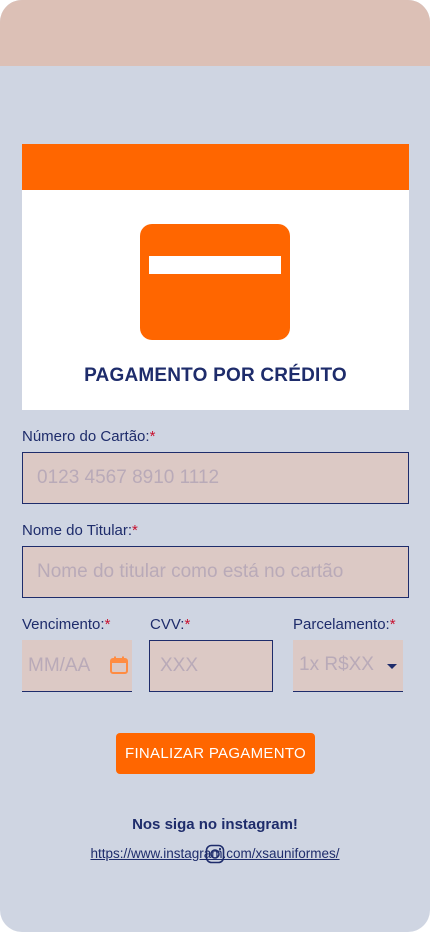  I want to click on holder-name-label-text: Nome do Titular:, so click(77, 530).